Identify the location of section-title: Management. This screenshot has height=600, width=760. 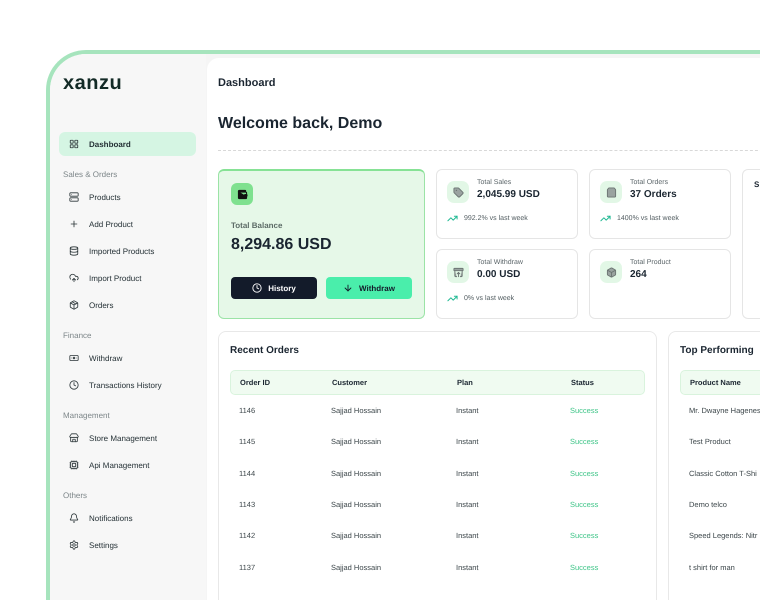
(87, 416).